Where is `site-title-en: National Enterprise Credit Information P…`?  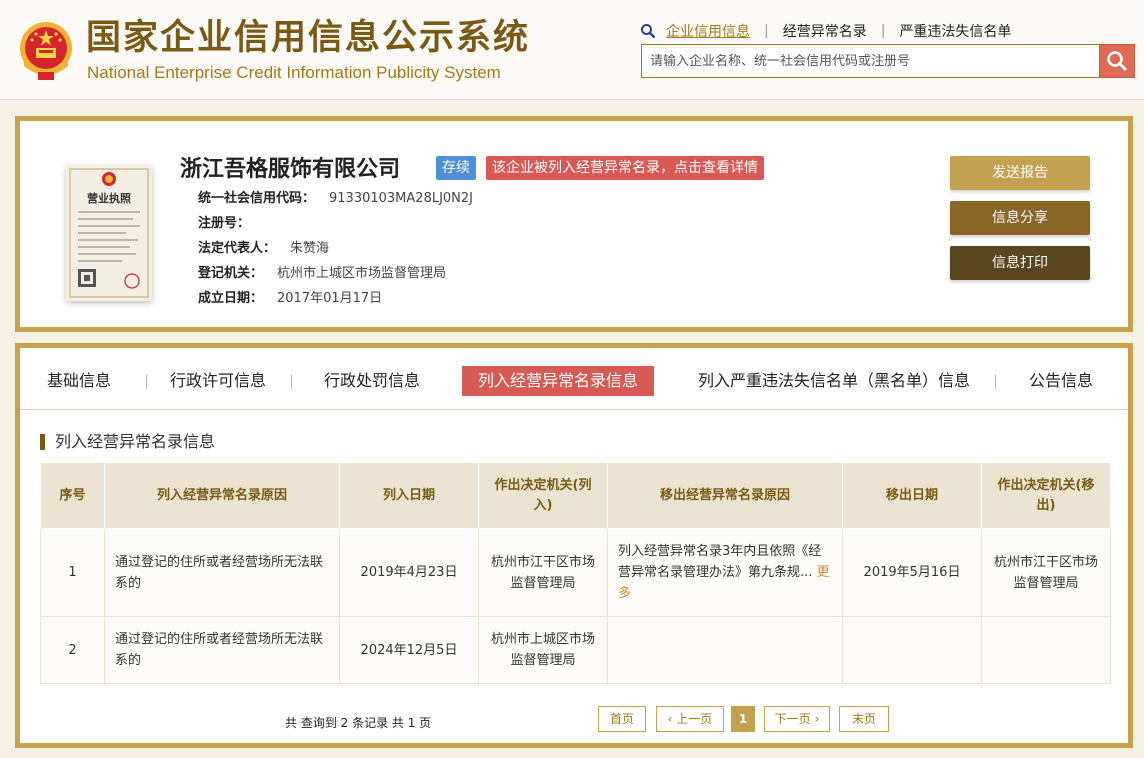 site-title-en: National Enterprise Credit Information P… is located at coordinates (294, 72).